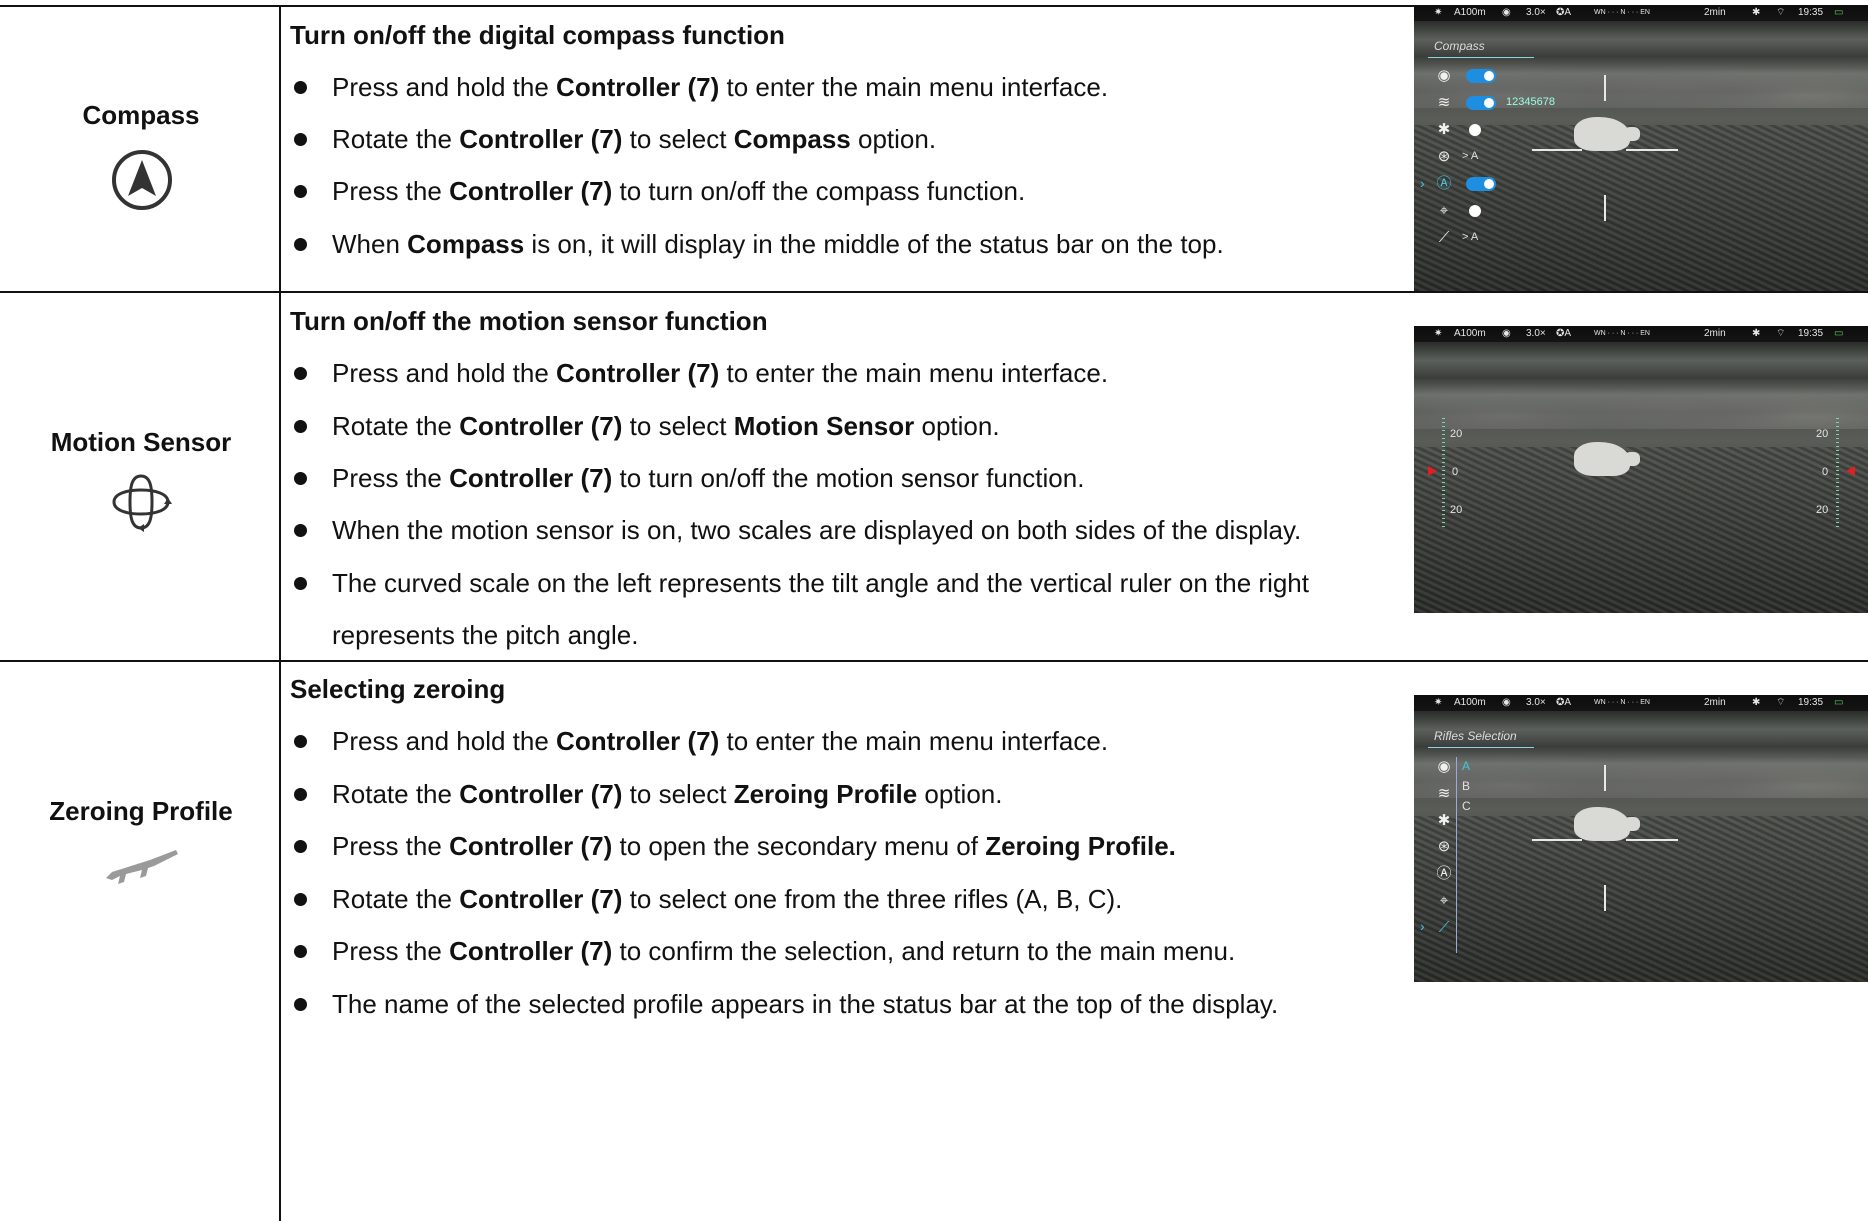 The image size is (1868, 1221). What do you see at coordinates (398, 689) in the screenshot?
I see `section-title: Selecting zeroing` at bounding box center [398, 689].